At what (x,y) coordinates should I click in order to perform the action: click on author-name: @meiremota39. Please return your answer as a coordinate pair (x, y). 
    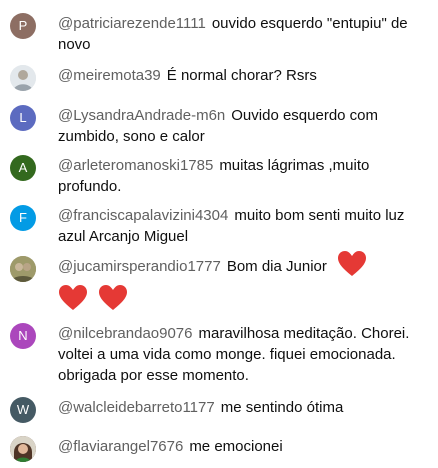
    Looking at the image, I should click on (109, 75).